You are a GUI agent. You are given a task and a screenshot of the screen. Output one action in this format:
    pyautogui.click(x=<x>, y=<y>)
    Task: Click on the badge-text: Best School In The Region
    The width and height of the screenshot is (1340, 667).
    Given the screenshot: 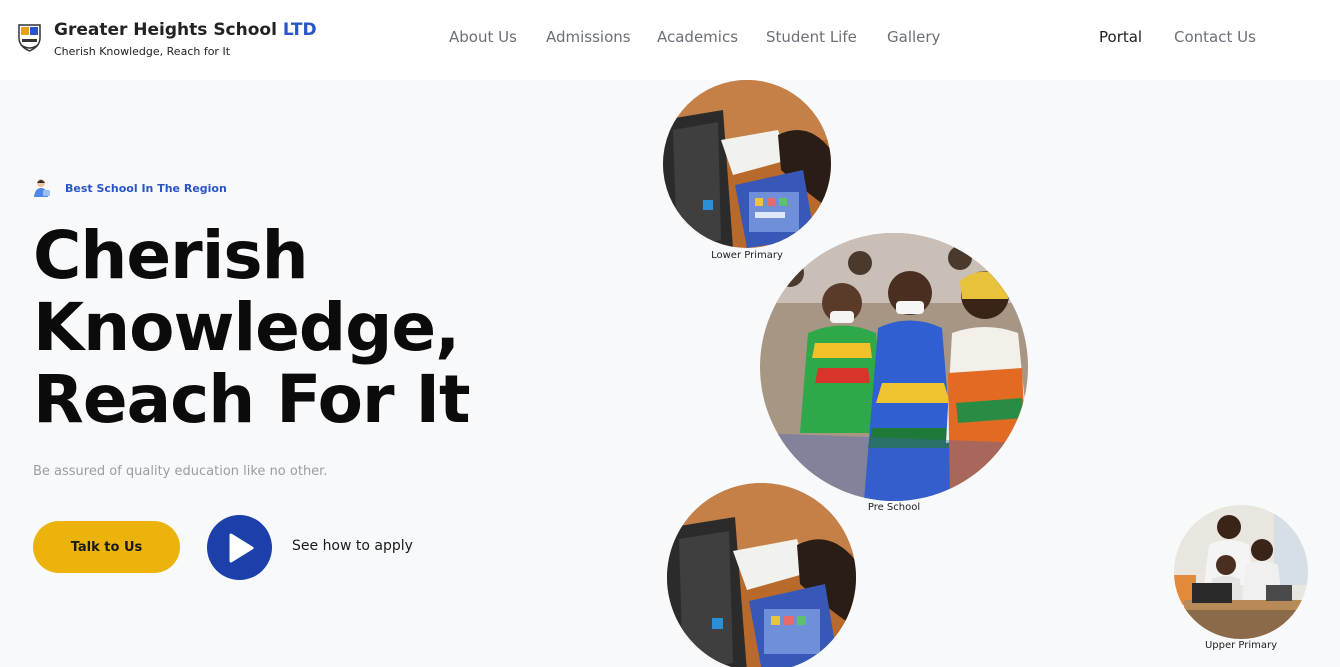 What is the action you would take?
    pyautogui.click(x=146, y=188)
    